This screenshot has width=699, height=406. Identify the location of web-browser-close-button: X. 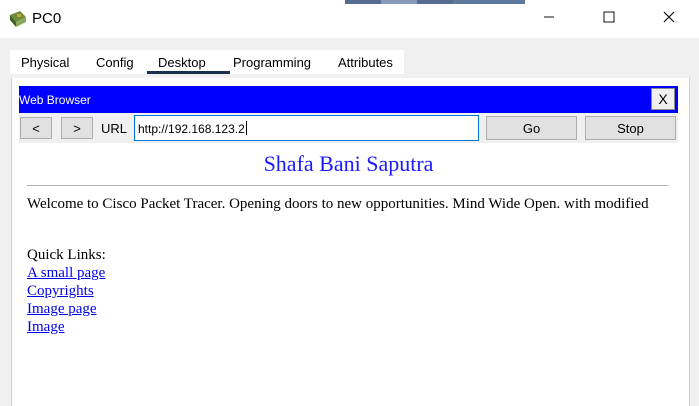
(663, 99).